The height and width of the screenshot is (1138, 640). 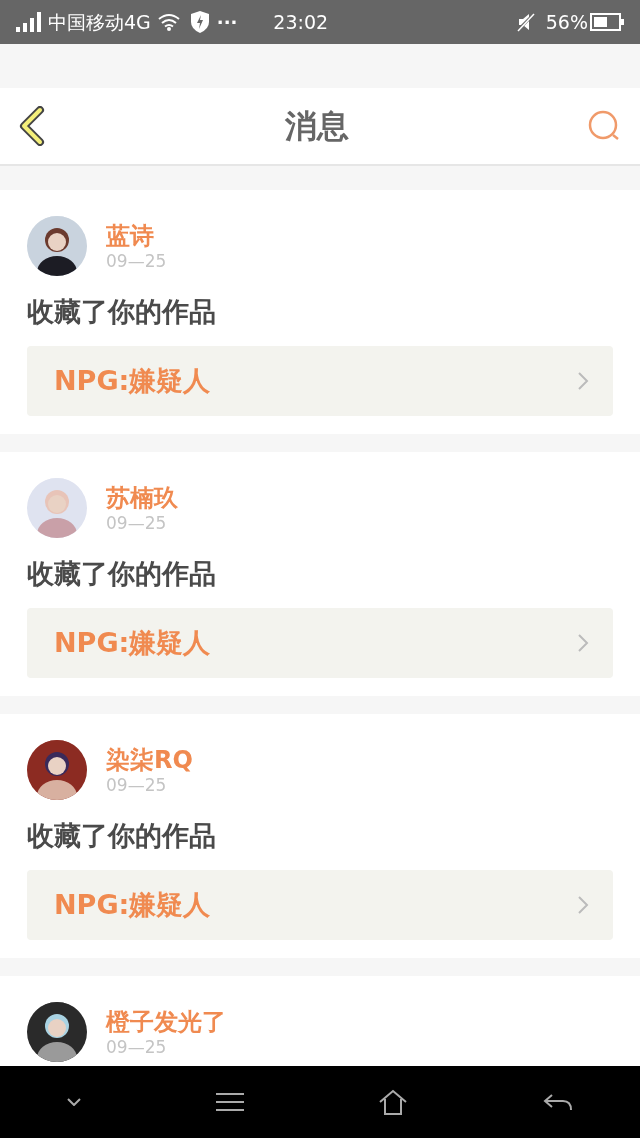 I want to click on search-icon, so click(x=604, y=126).